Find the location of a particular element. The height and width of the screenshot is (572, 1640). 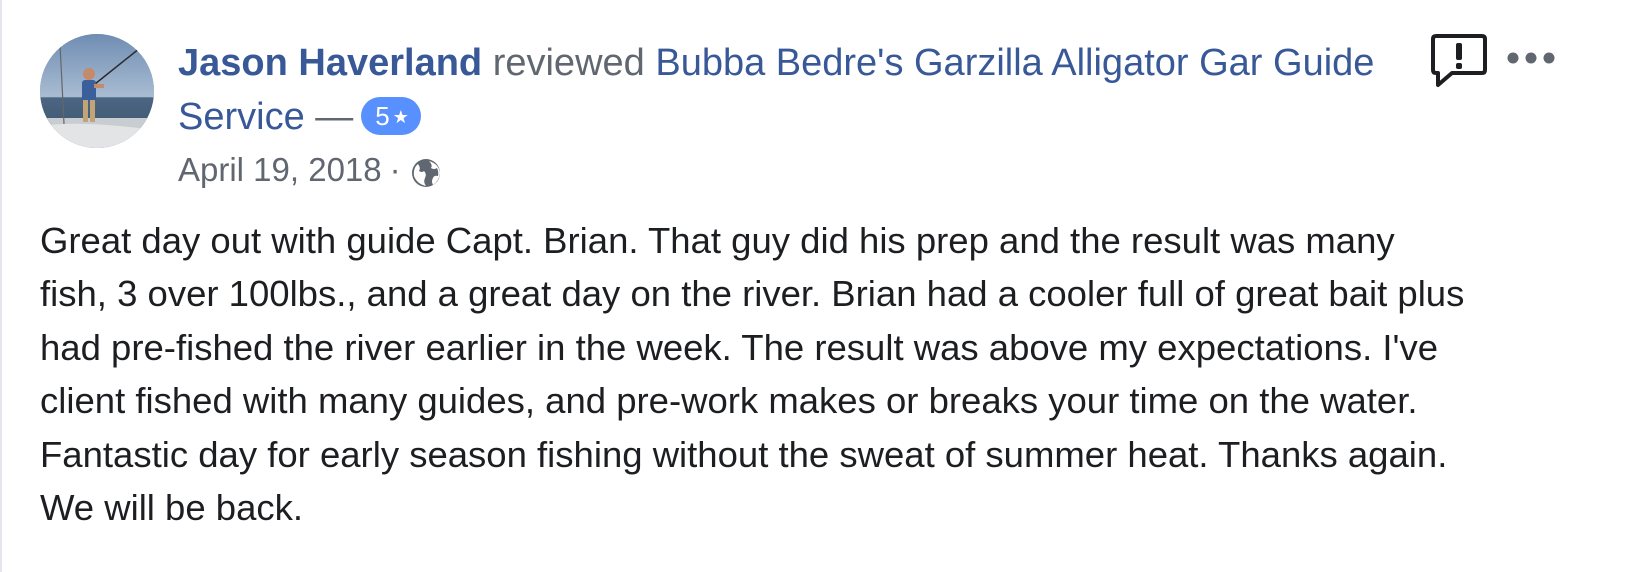

globe-icon is located at coordinates (426, 172).